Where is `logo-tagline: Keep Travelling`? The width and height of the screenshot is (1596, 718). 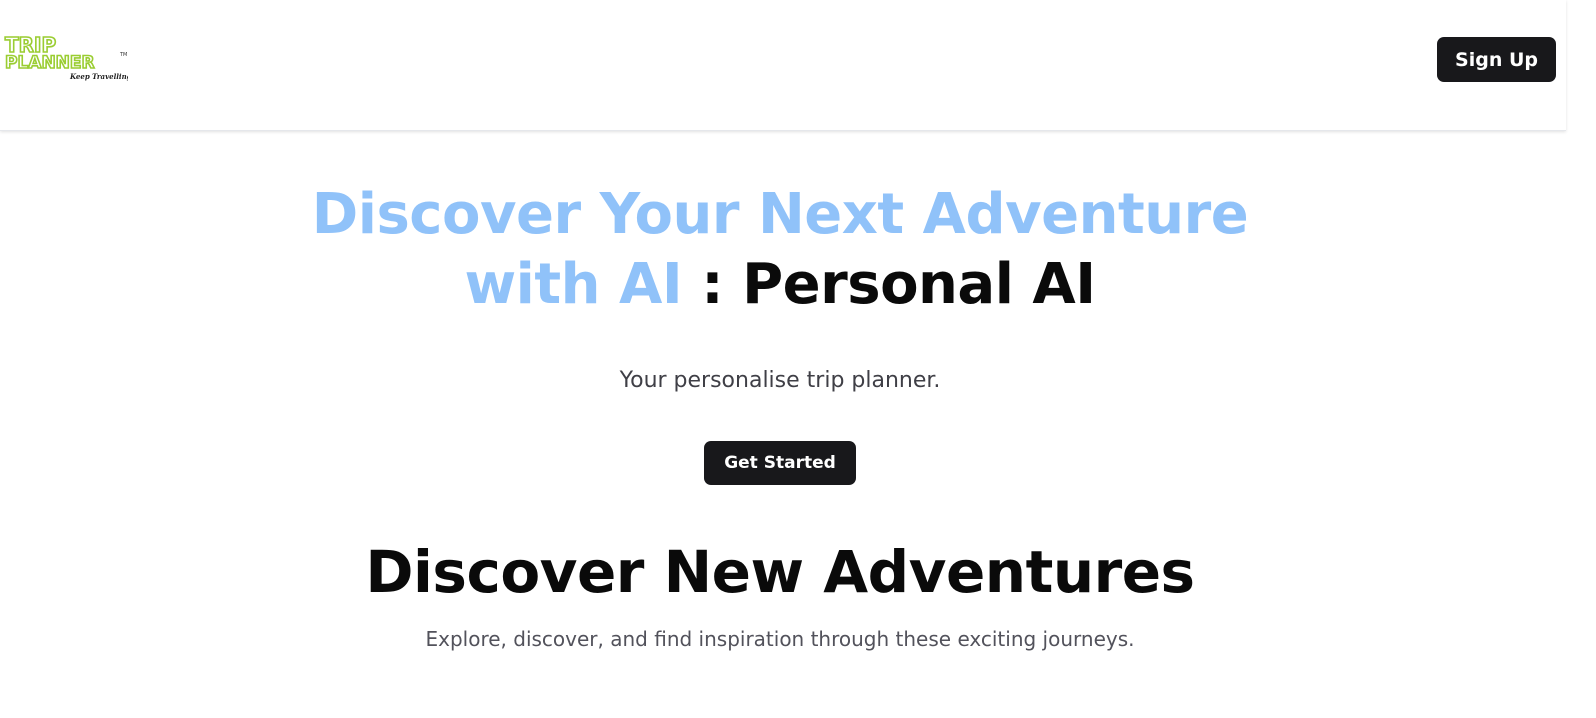 logo-tagline: Keep Travelling is located at coordinates (98, 76).